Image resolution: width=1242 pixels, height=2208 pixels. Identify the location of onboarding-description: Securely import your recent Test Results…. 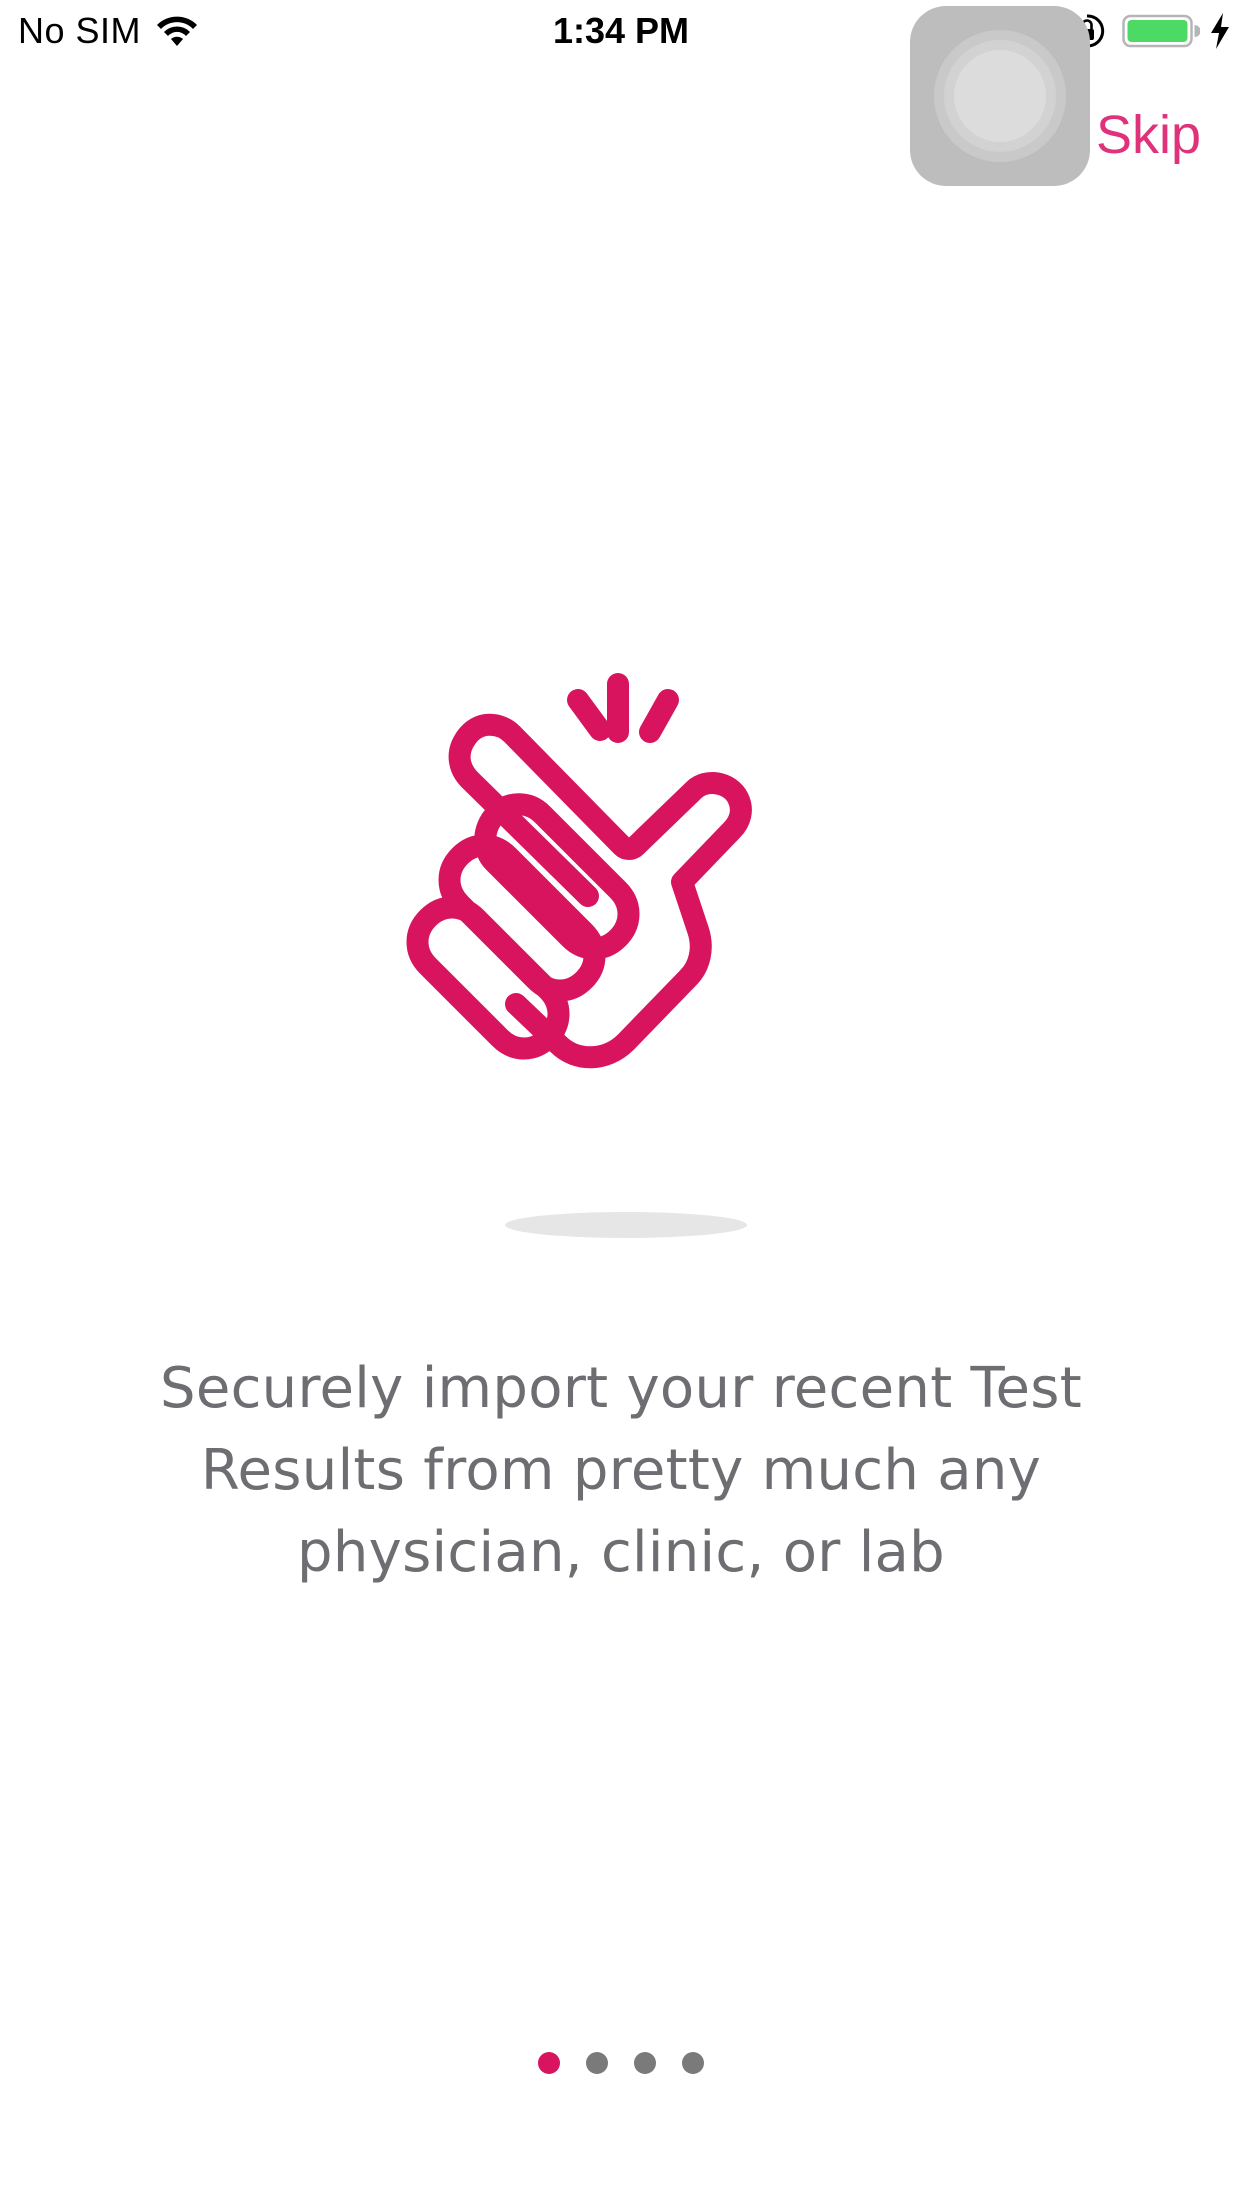
(621, 1470).